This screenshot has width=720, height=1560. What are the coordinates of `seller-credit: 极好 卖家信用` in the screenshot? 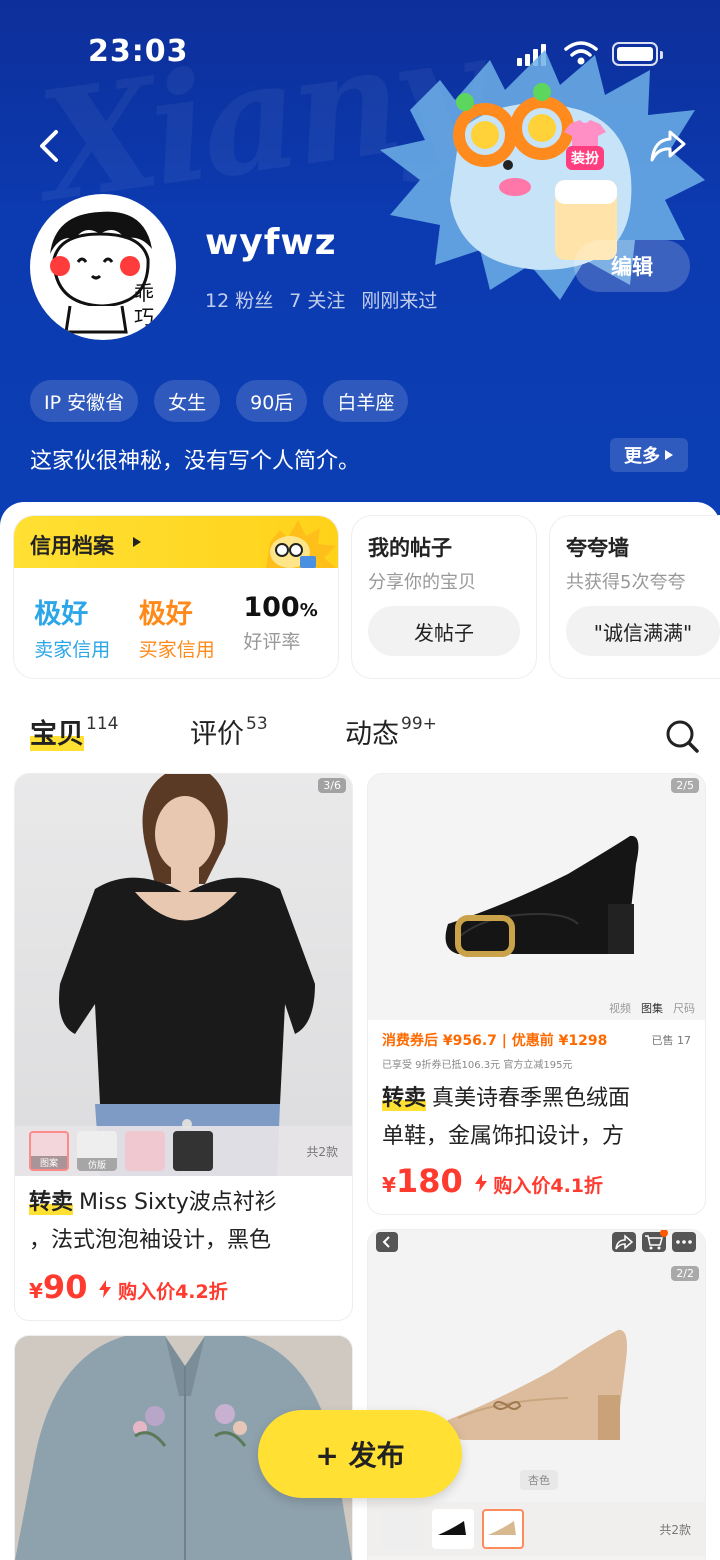 It's located at (72, 627).